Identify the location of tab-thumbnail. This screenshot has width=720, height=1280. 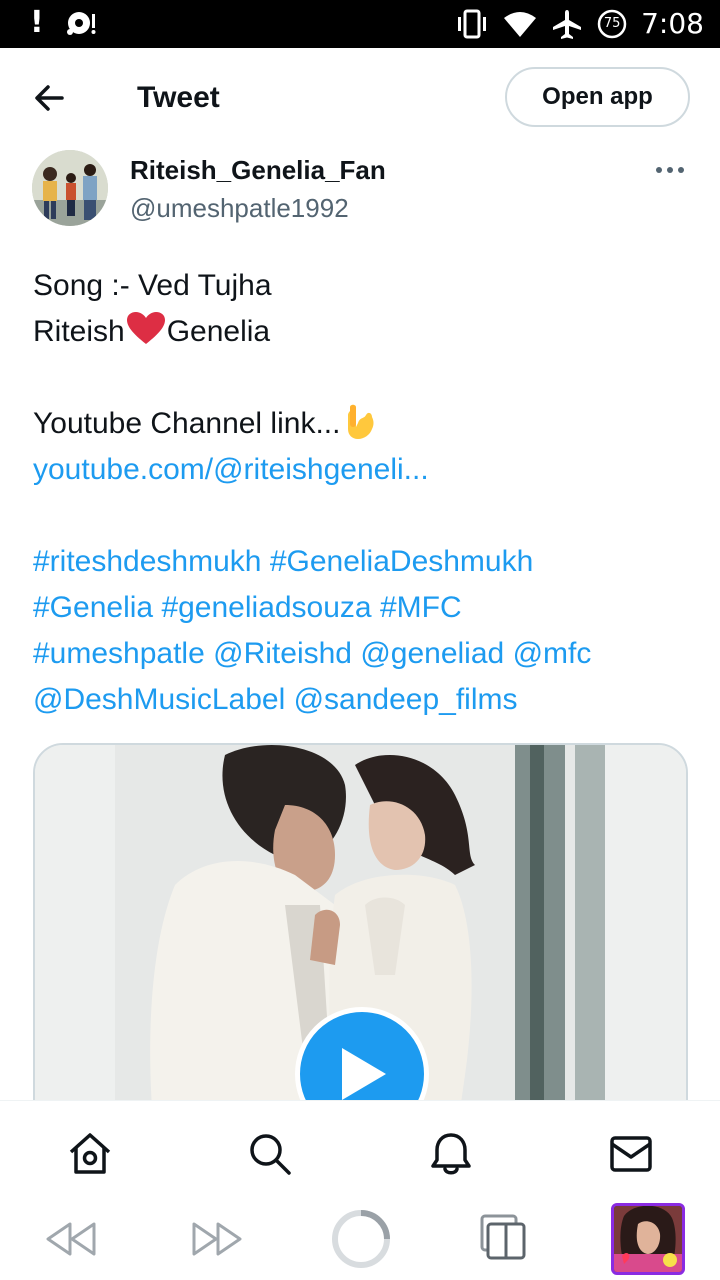
(648, 1239).